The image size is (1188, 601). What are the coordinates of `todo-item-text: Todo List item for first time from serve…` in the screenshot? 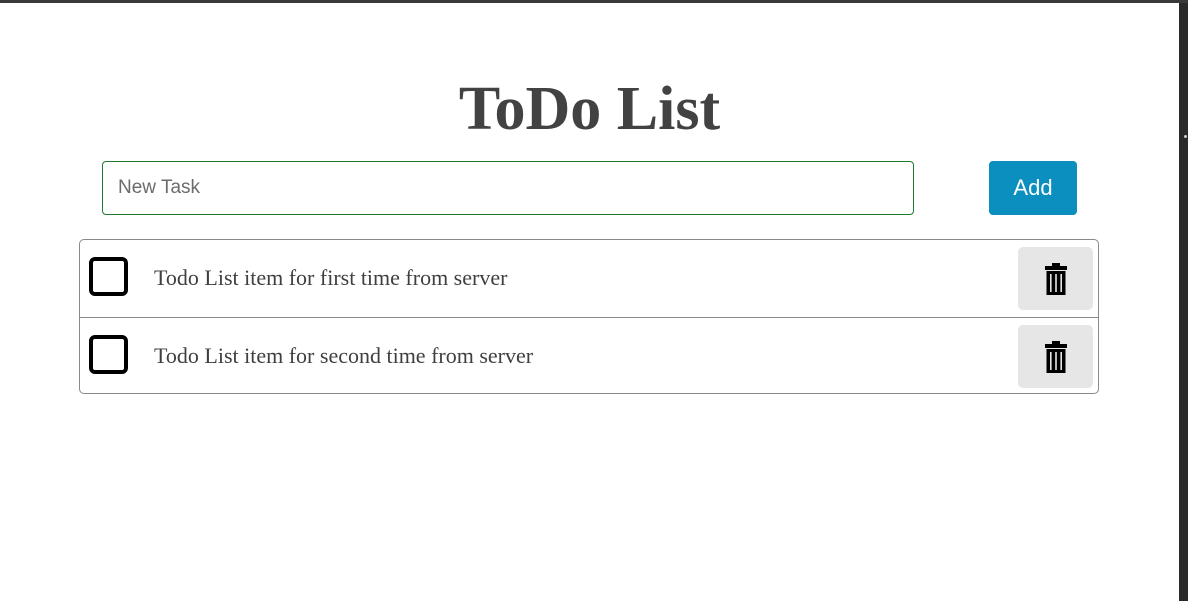 It's located at (331, 277).